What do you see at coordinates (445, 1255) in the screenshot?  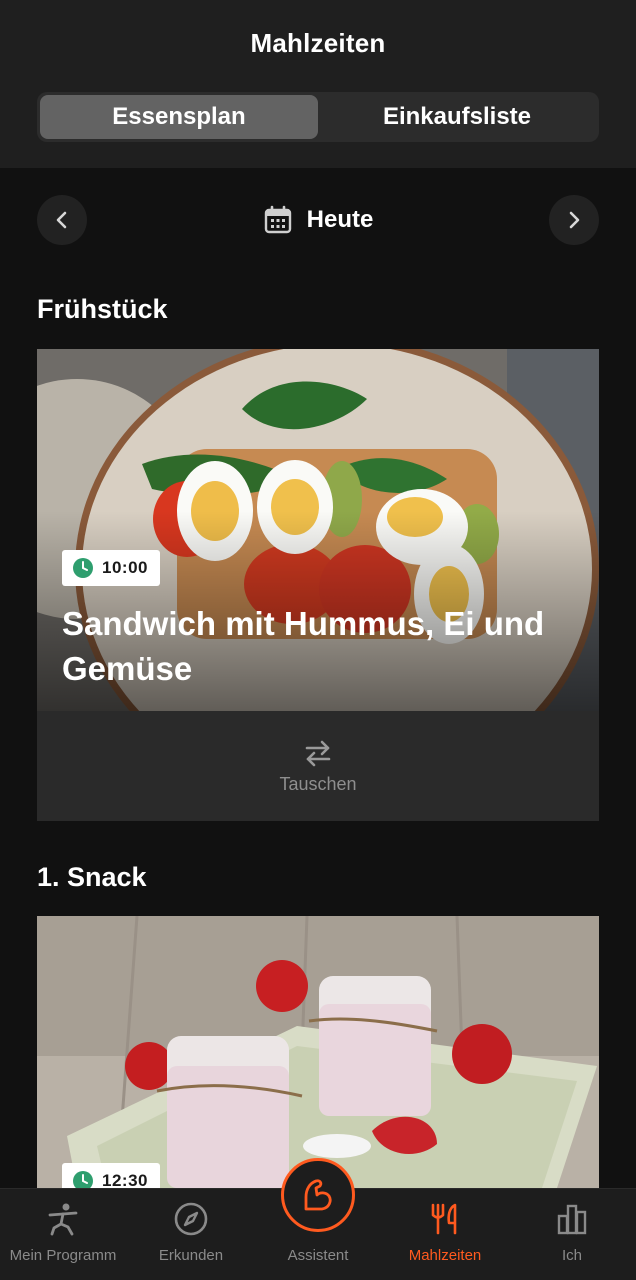 I see `tab-label: Mahlzeiten` at bounding box center [445, 1255].